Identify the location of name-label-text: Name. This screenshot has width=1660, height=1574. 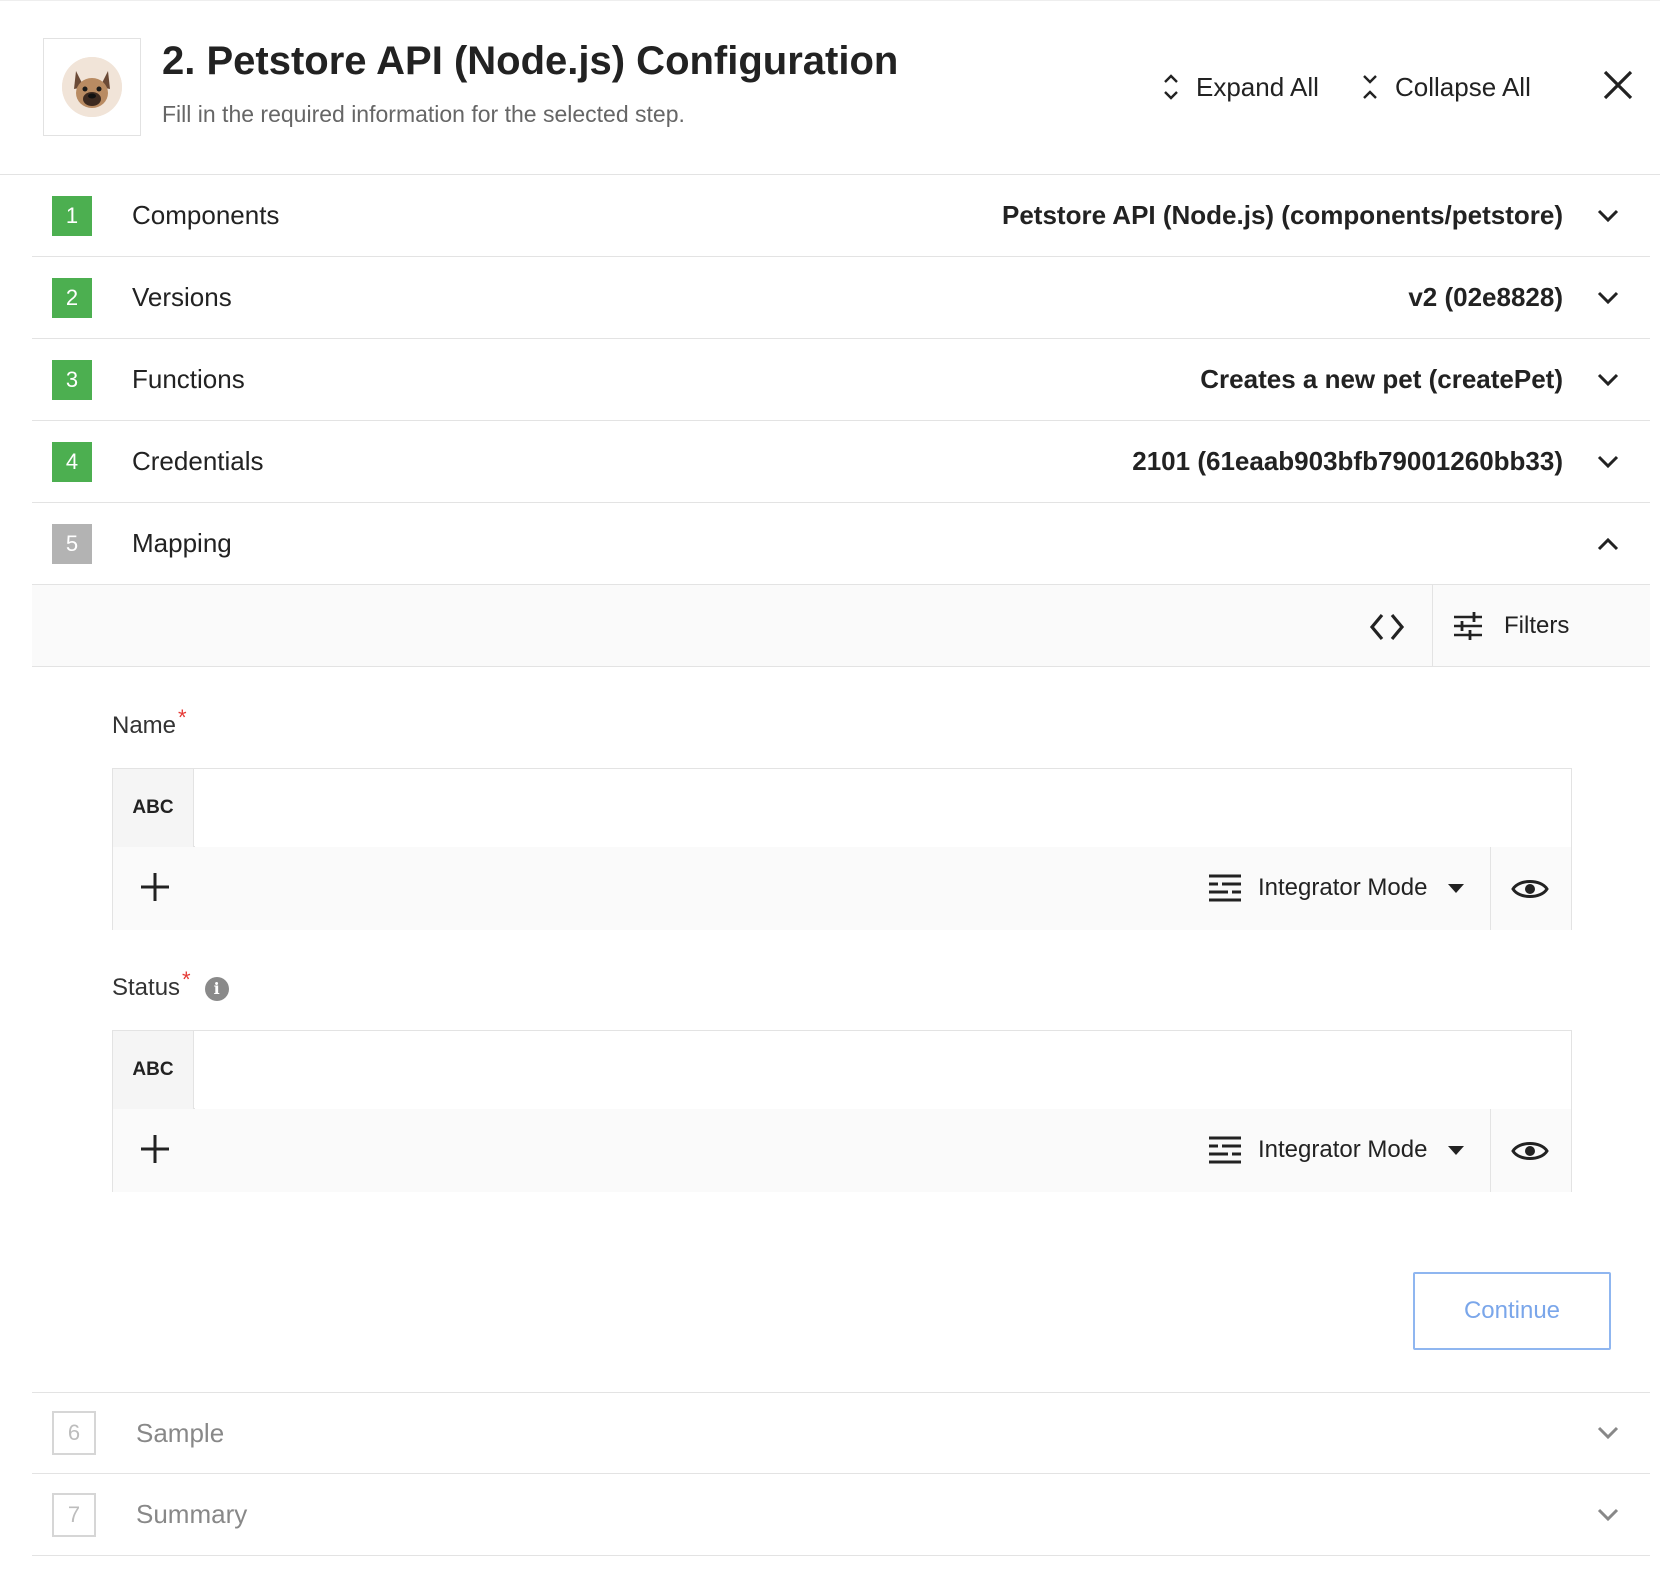
(144, 725).